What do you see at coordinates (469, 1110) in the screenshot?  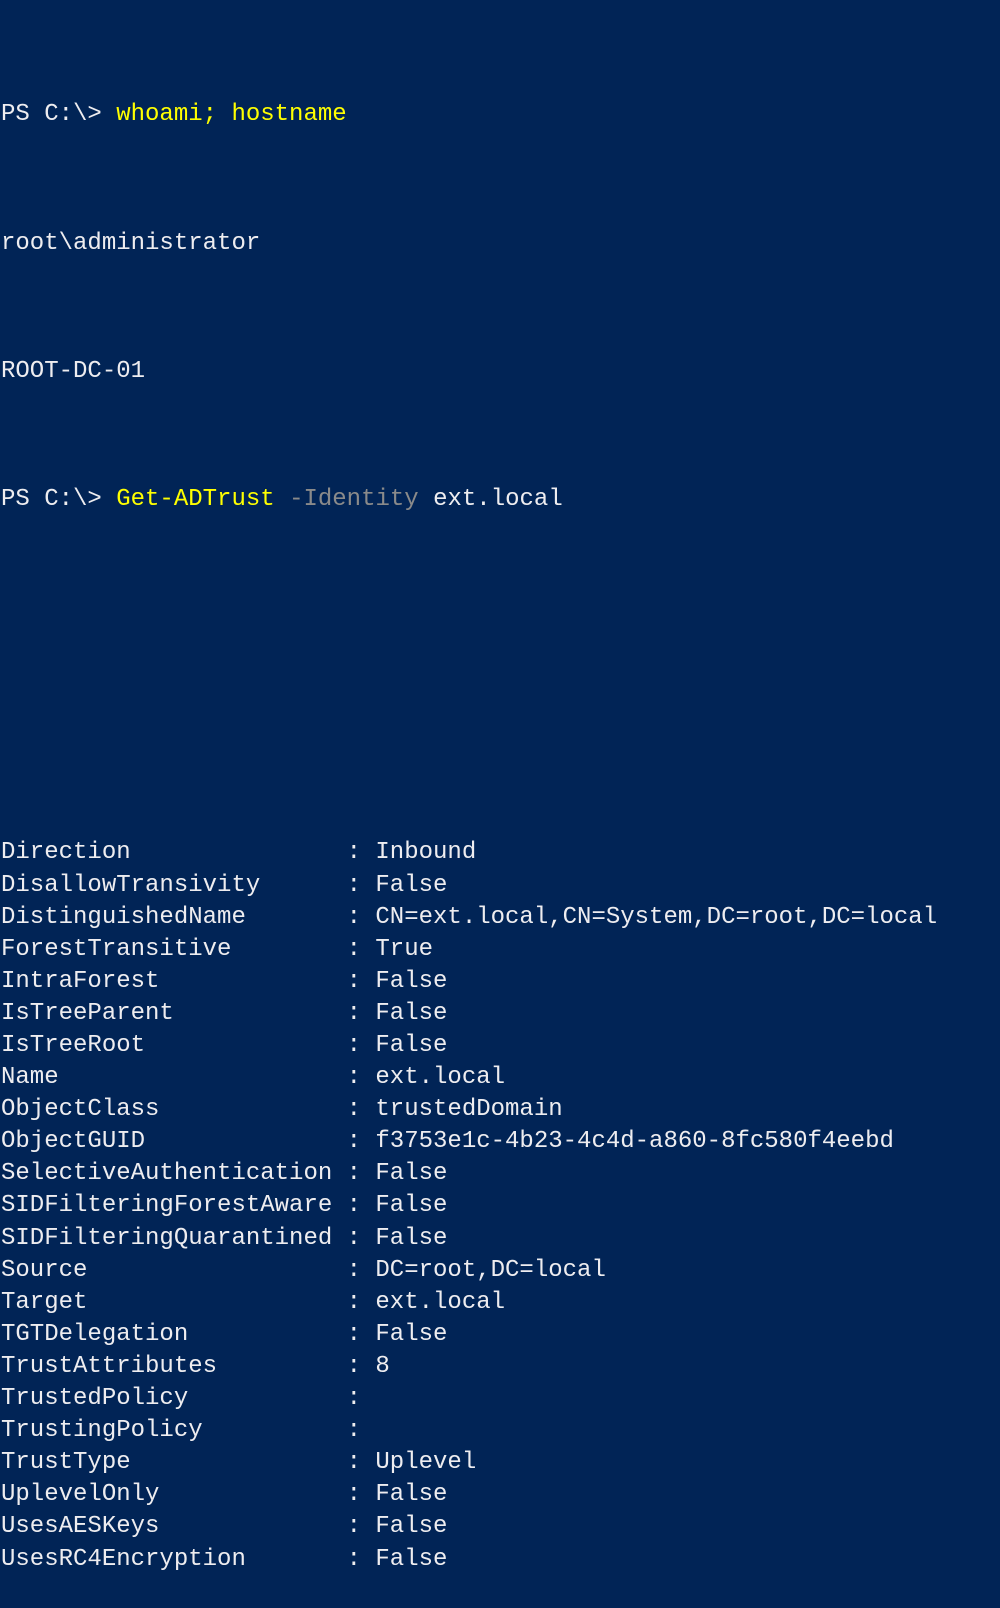 I see `property-value: trustedDomain` at bounding box center [469, 1110].